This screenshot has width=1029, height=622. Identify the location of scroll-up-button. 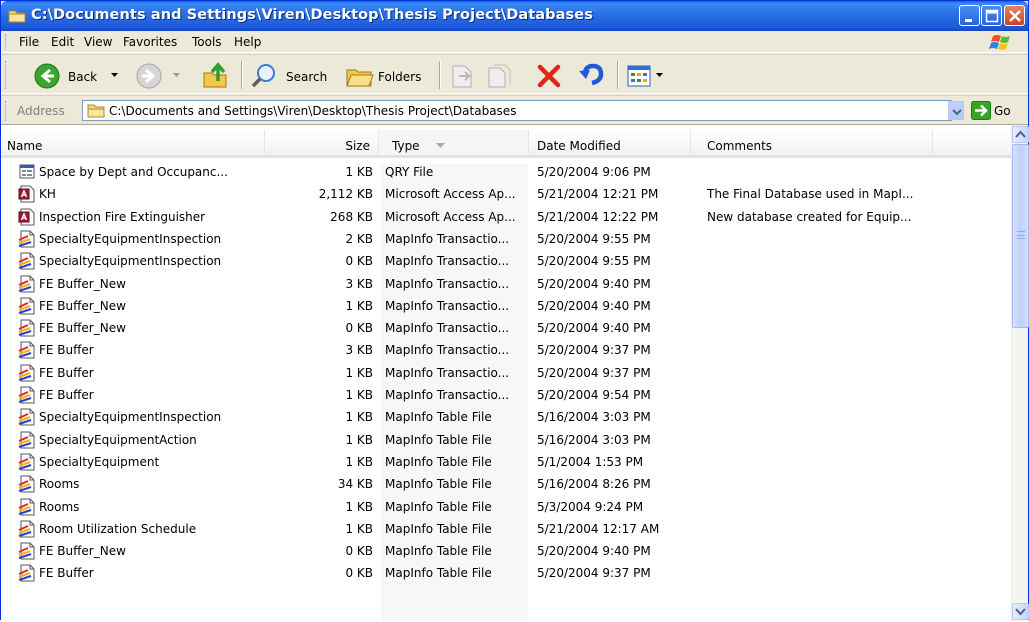
(1020, 134).